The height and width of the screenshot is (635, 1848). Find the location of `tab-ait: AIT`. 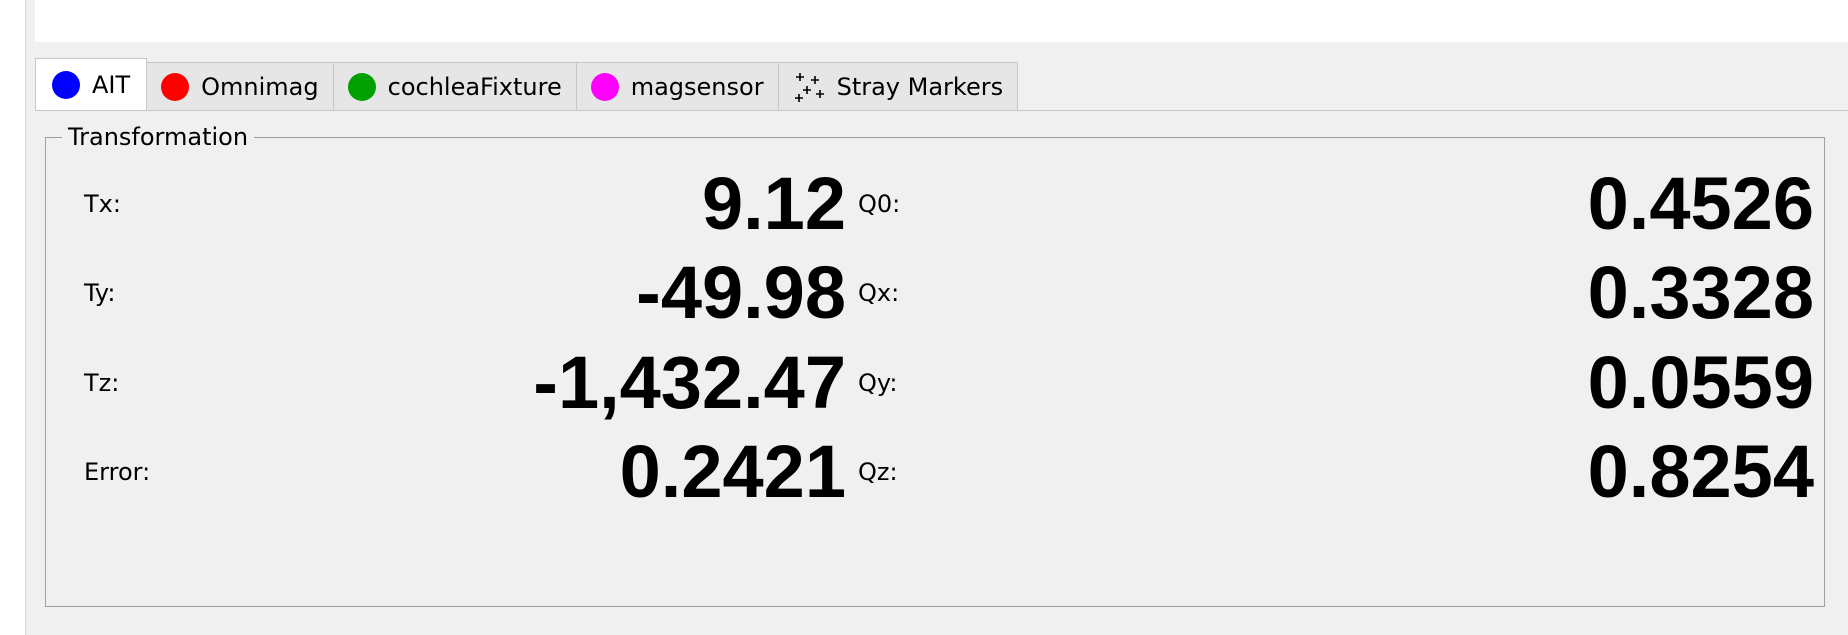

tab-ait: AIT is located at coordinates (91, 84).